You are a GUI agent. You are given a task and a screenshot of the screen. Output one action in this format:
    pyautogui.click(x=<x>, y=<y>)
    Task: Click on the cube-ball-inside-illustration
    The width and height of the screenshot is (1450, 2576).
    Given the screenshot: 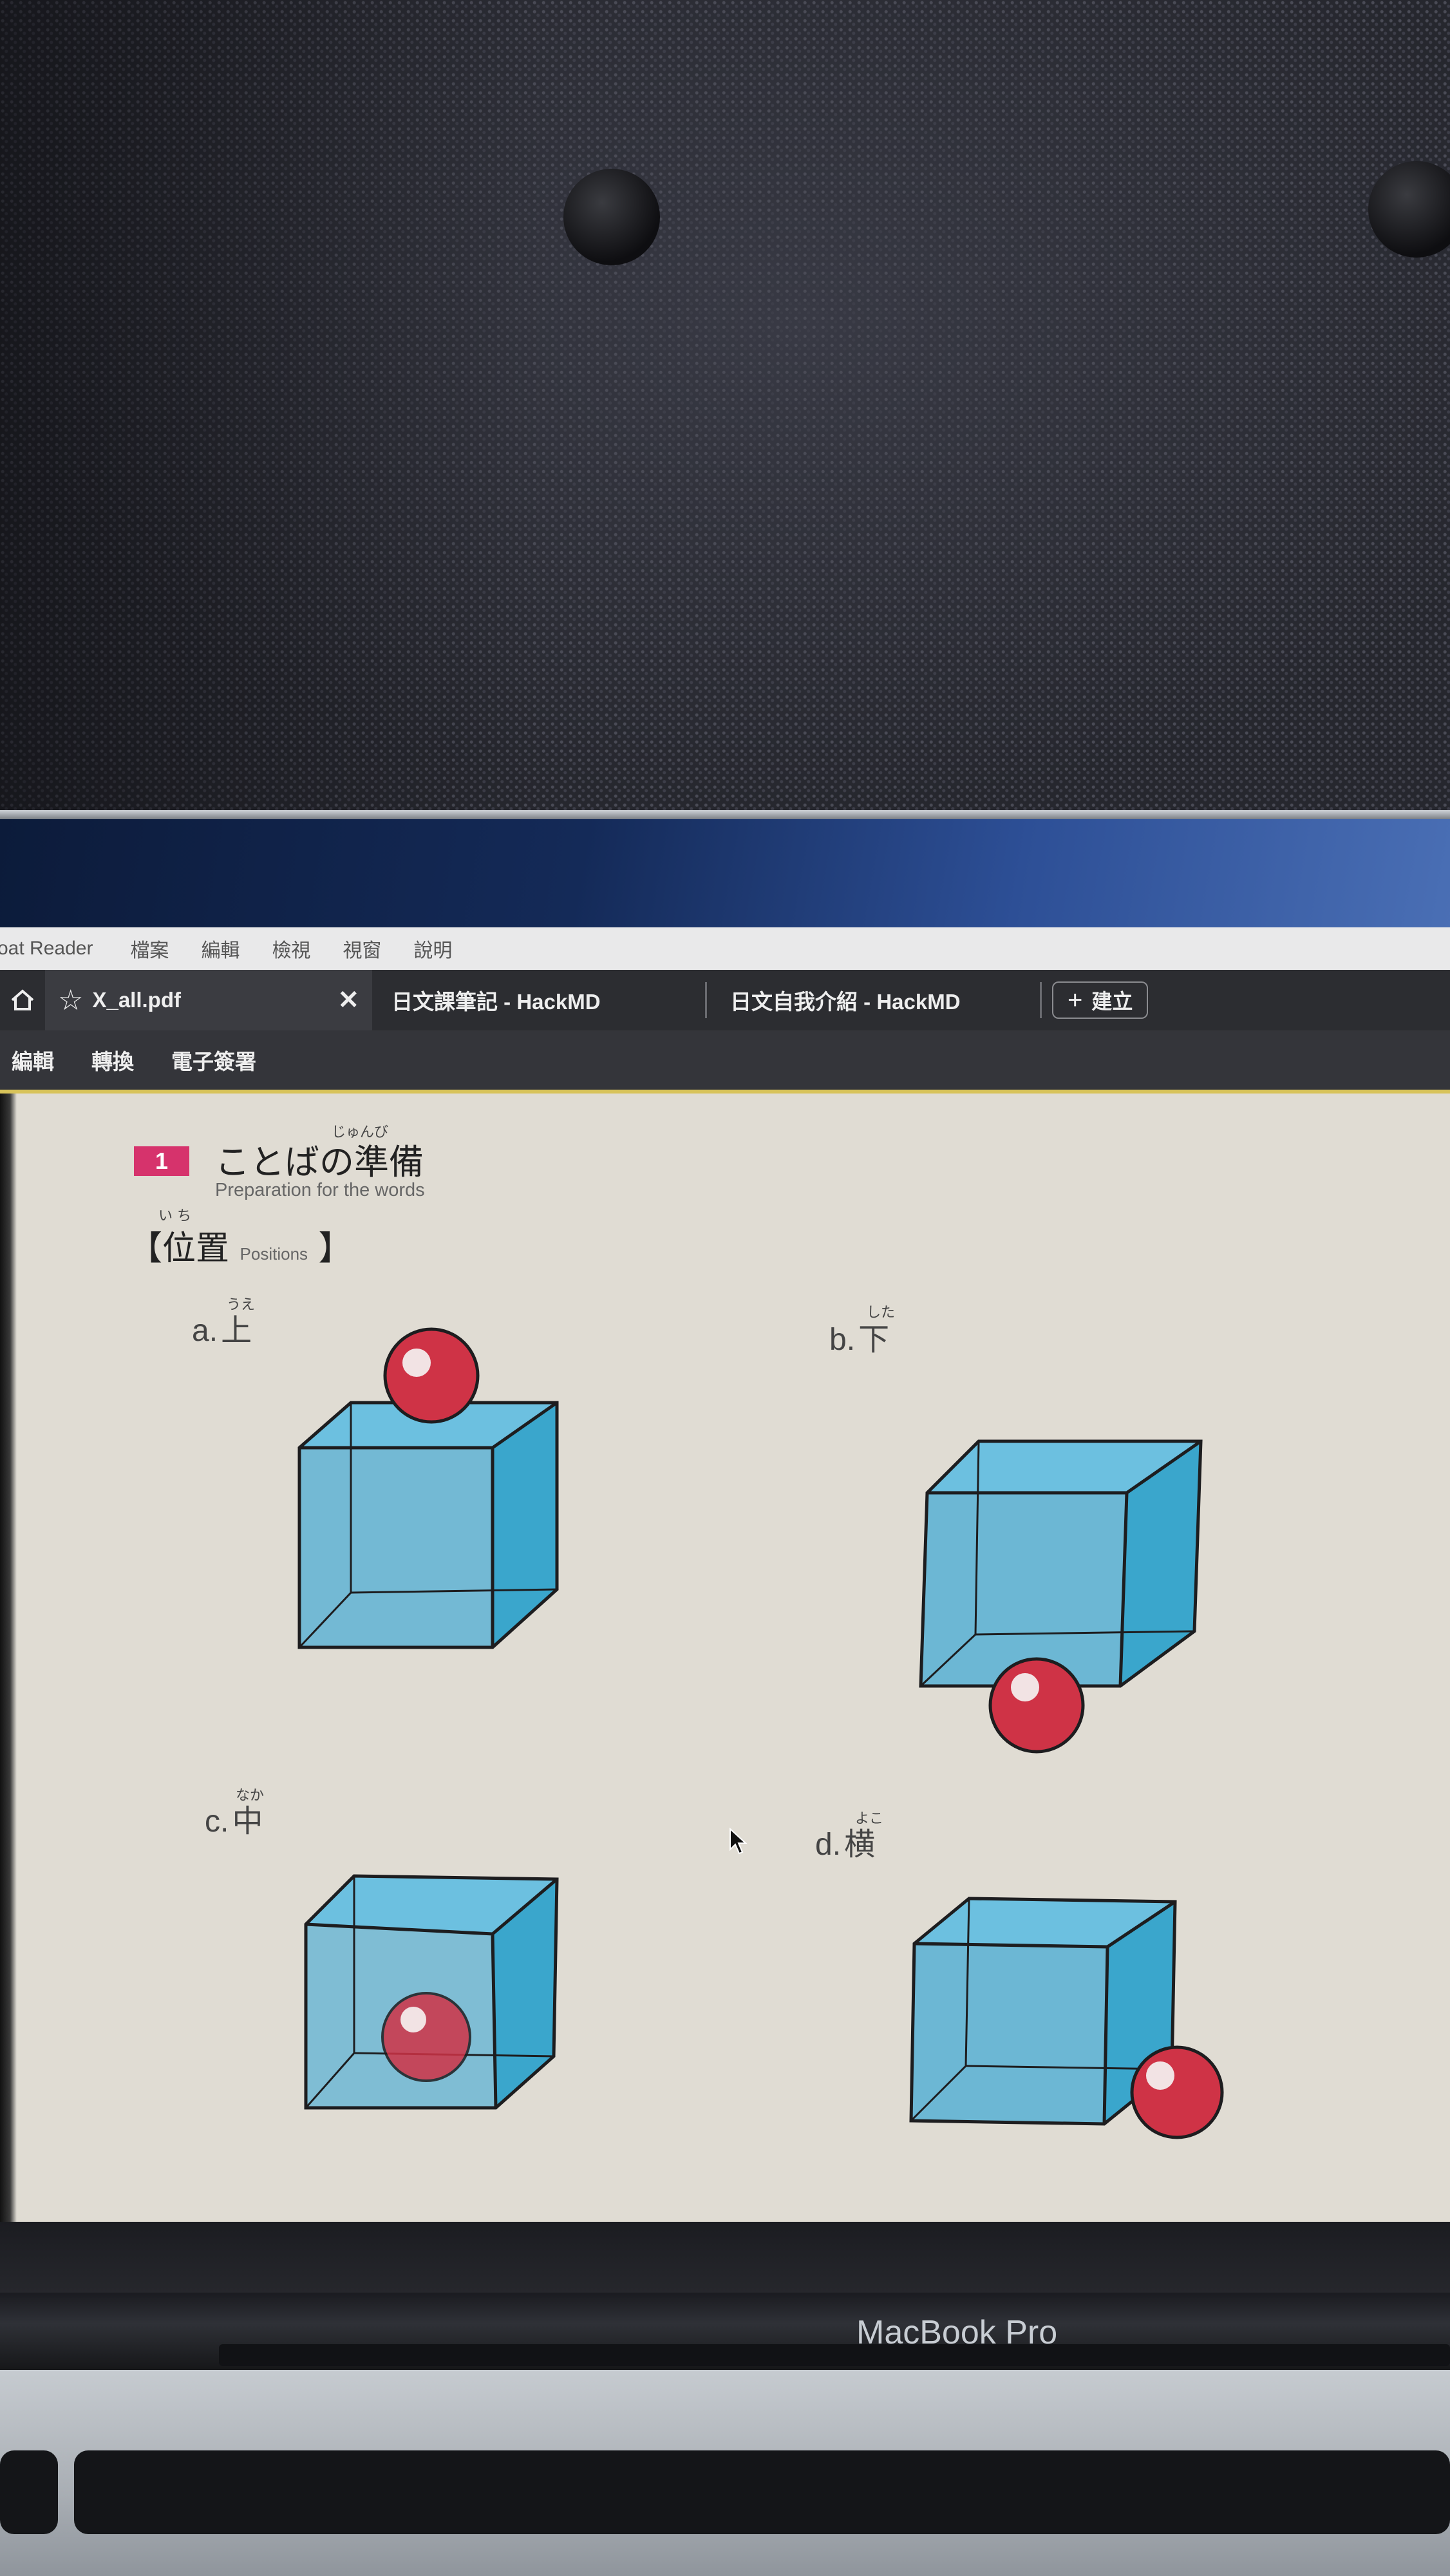 What is the action you would take?
    pyautogui.click(x=431, y=1992)
    